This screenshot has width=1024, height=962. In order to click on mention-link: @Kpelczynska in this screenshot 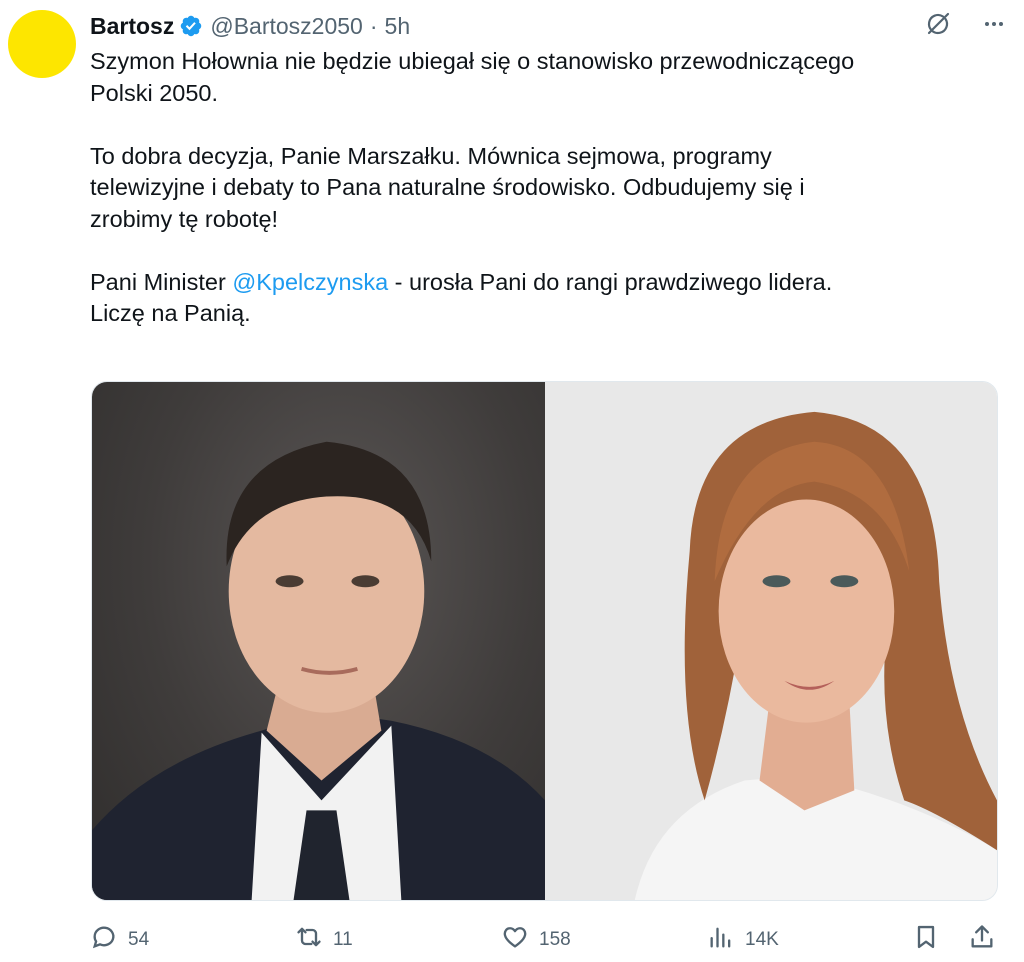, I will do `click(310, 282)`.